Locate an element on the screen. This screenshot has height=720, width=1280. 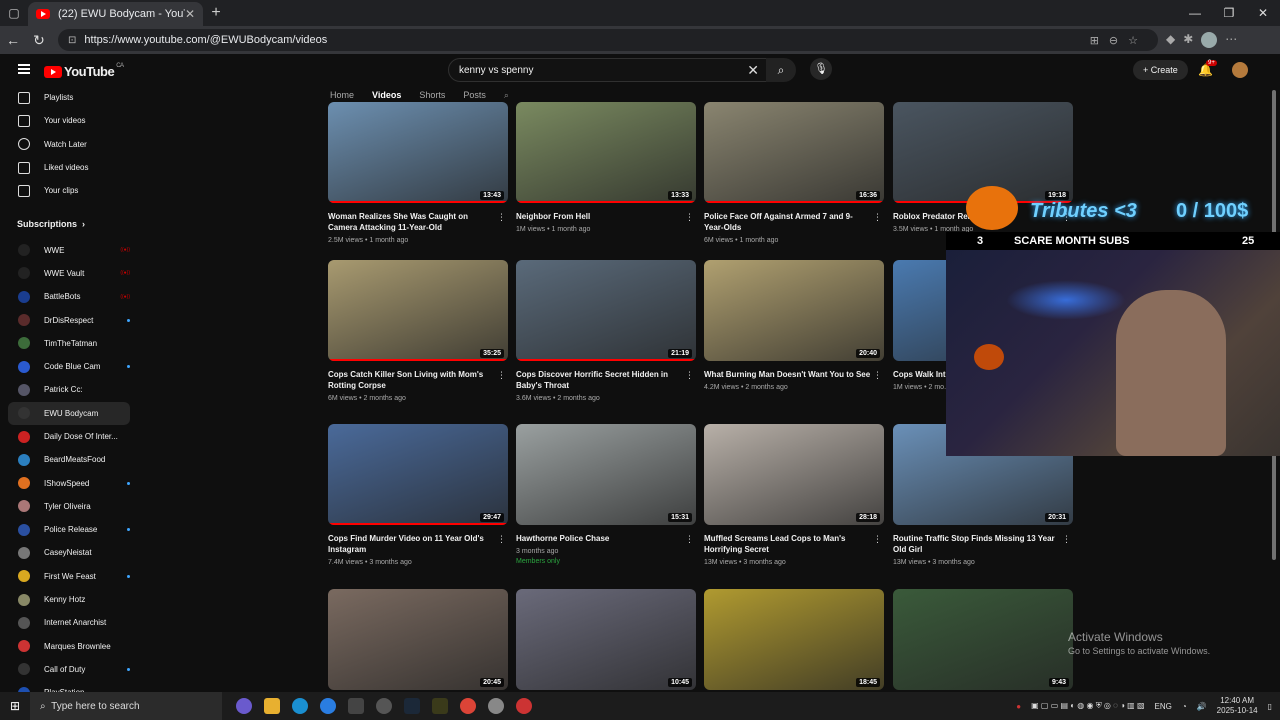
video-thumbnail: 10:45 is located at coordinates (606, 639).